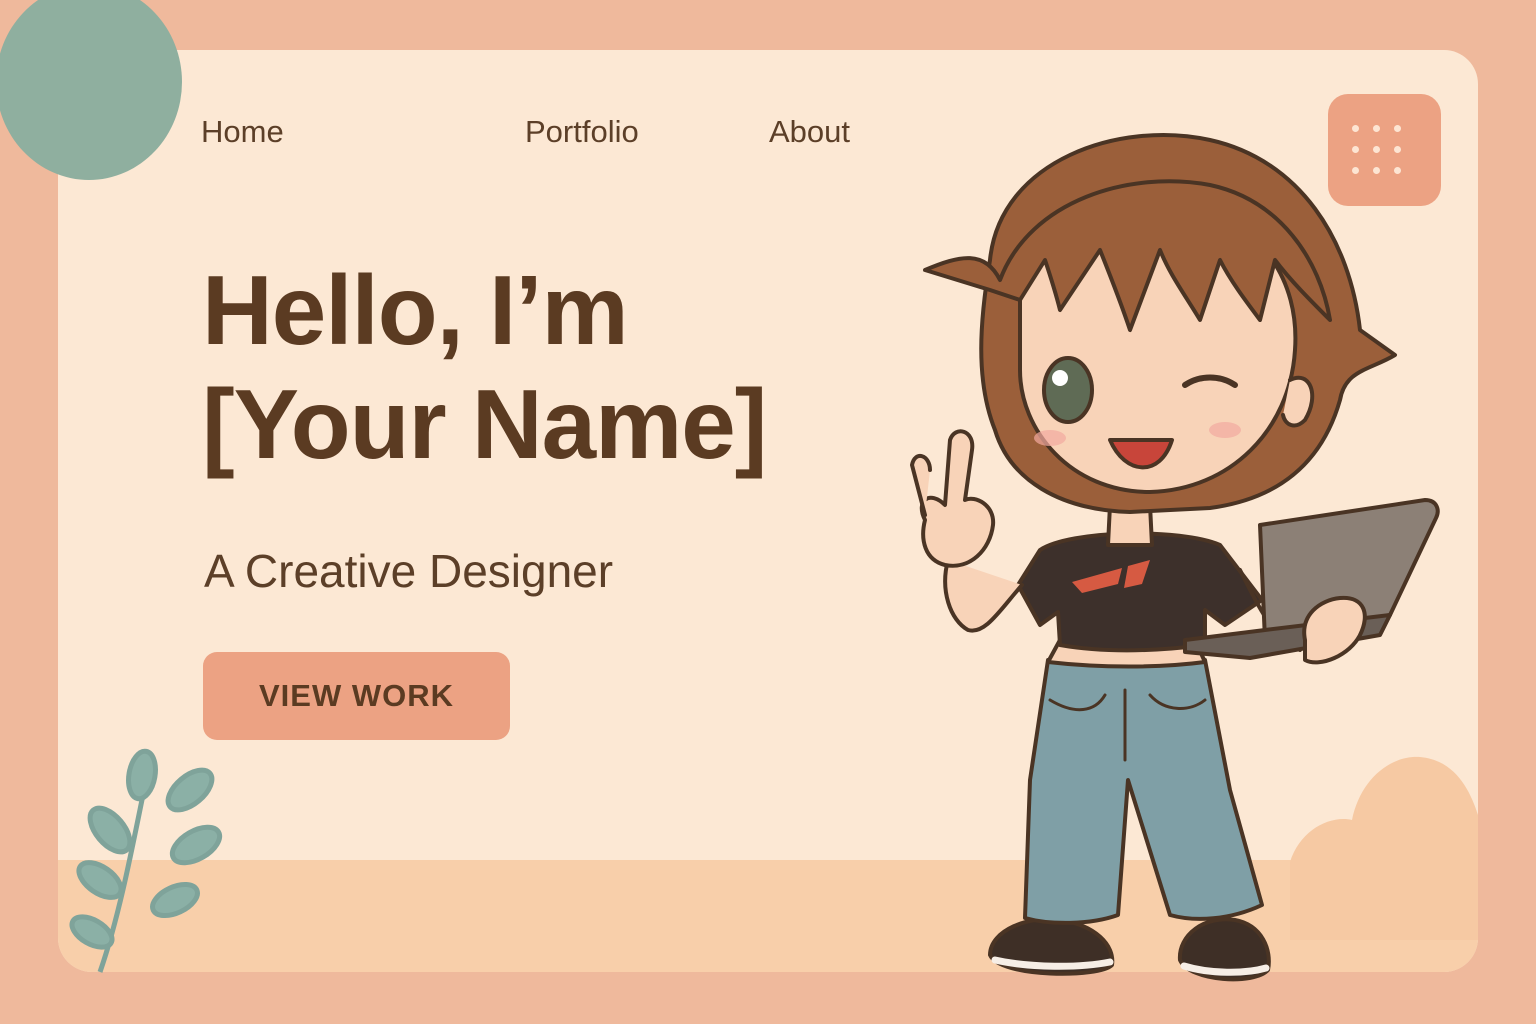 Image resolution: width=1536 pixels, height=1024 pixels. Describe the element at coordinates (1140, 592) in the screenshot. I see `shirt` at that location.